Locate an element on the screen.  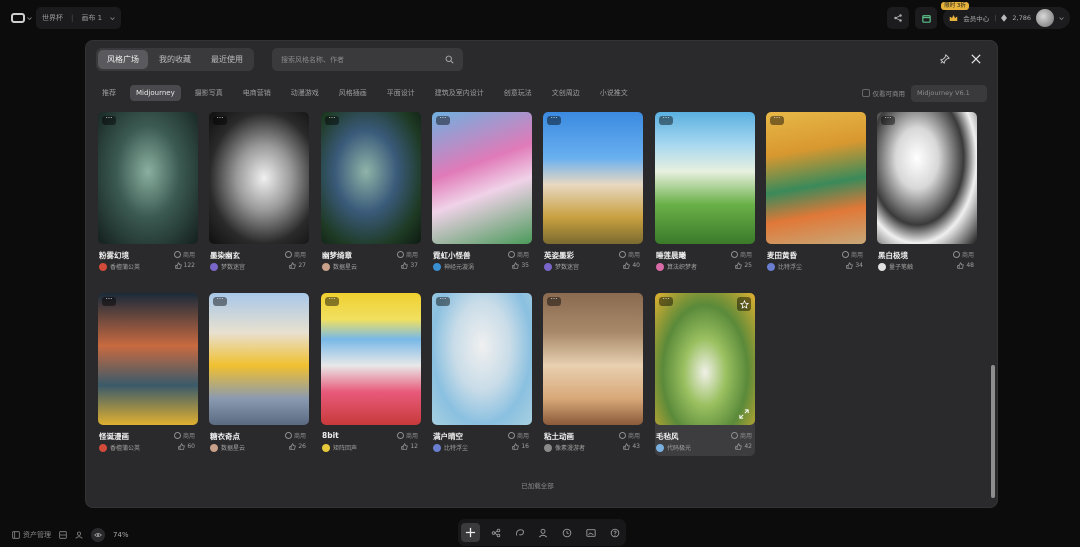
like-count: 42 is located at coordinates (748, 446).